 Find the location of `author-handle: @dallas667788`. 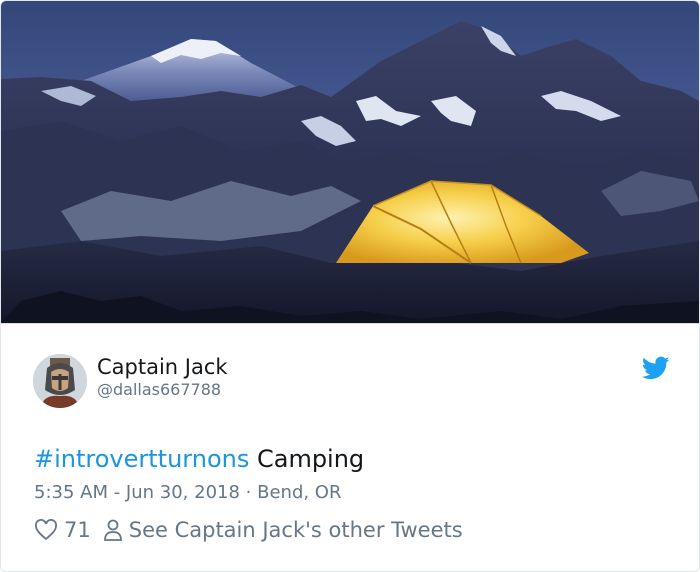

author-handle: @dallas667788 is located at coordinates (159, 390).